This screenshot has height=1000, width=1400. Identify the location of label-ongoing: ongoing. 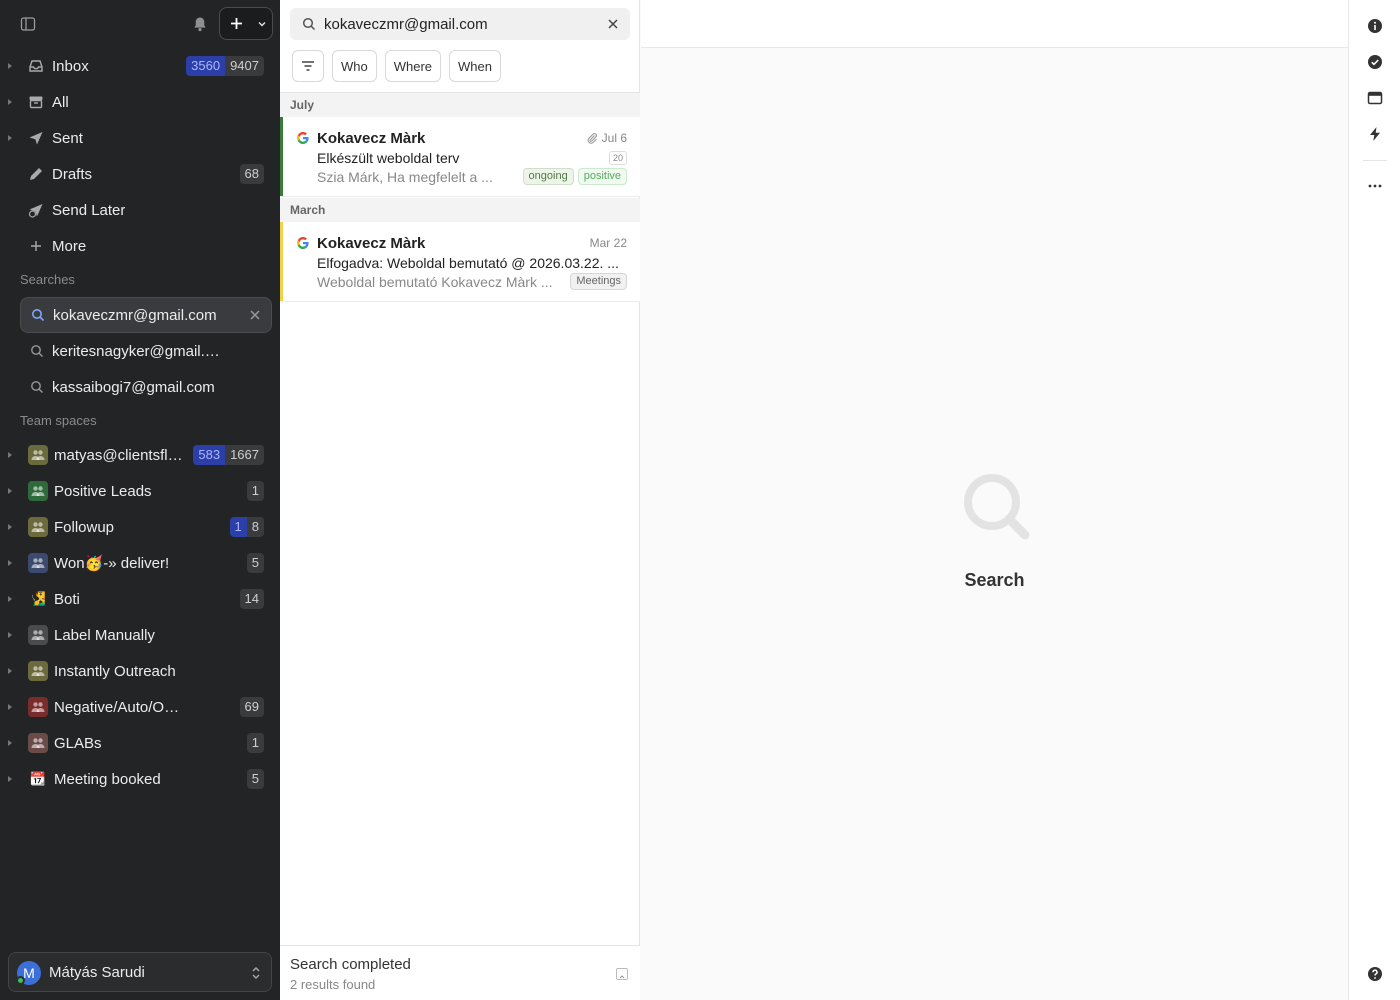
(548, 176).